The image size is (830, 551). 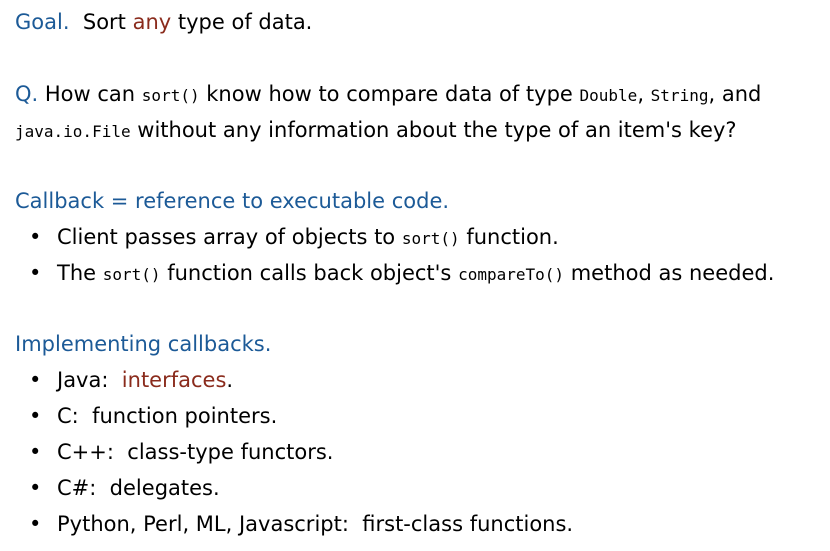 What do you see at coordinates (107, 22) in the screenshot?
I see `goal-text-before: Sort` at bounding box center [107, 22].